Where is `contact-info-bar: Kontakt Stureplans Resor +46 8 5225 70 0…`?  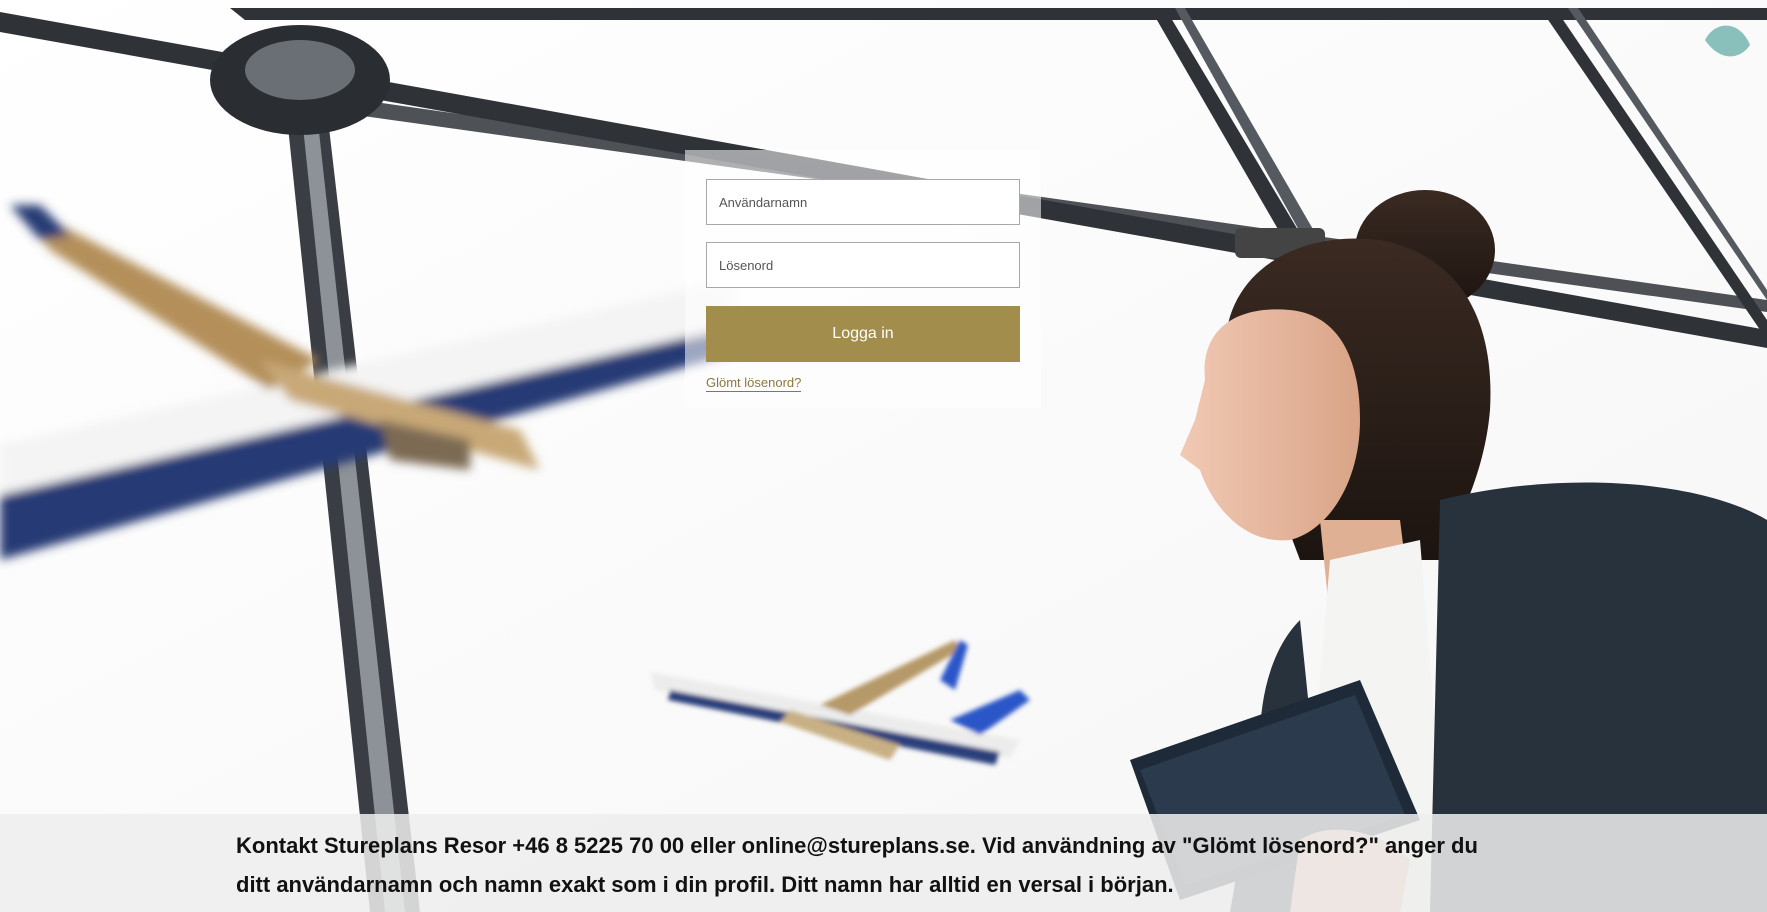 contact-info-bar: Kontakt Stureplans Resor +46 8 5225 70 0… is located at coordinates (883, 863).